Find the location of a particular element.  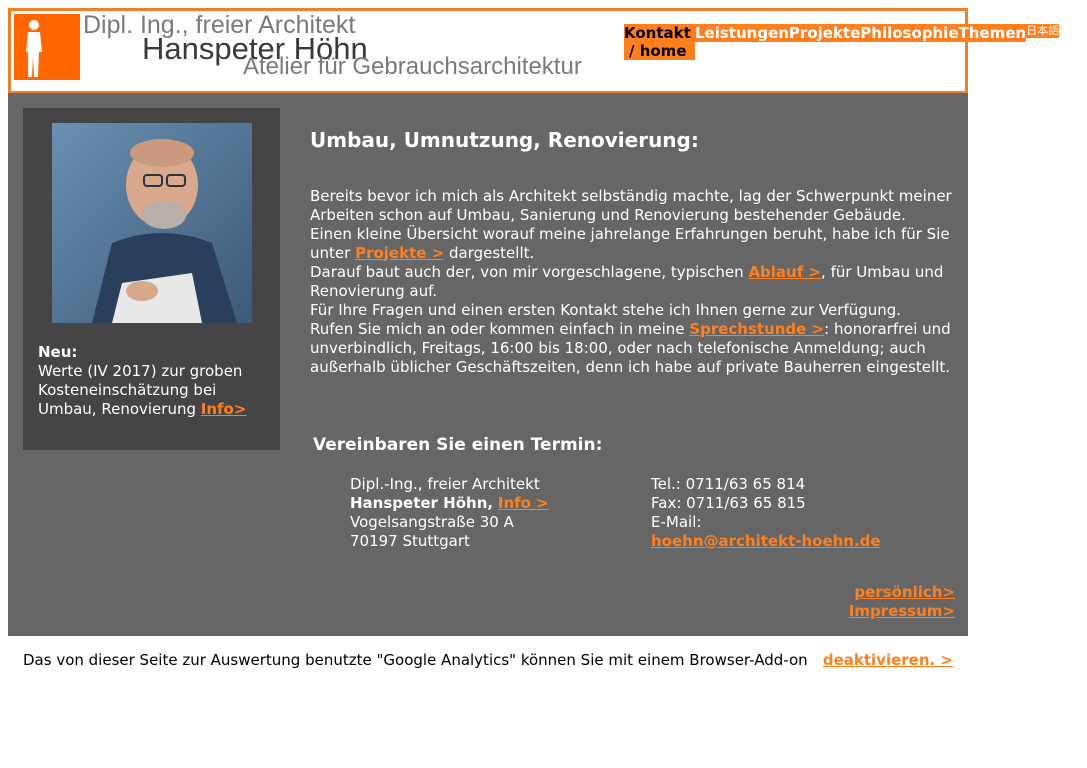

sprechstunde-link: Sprechstunde > is located at coordinates (756, 329).